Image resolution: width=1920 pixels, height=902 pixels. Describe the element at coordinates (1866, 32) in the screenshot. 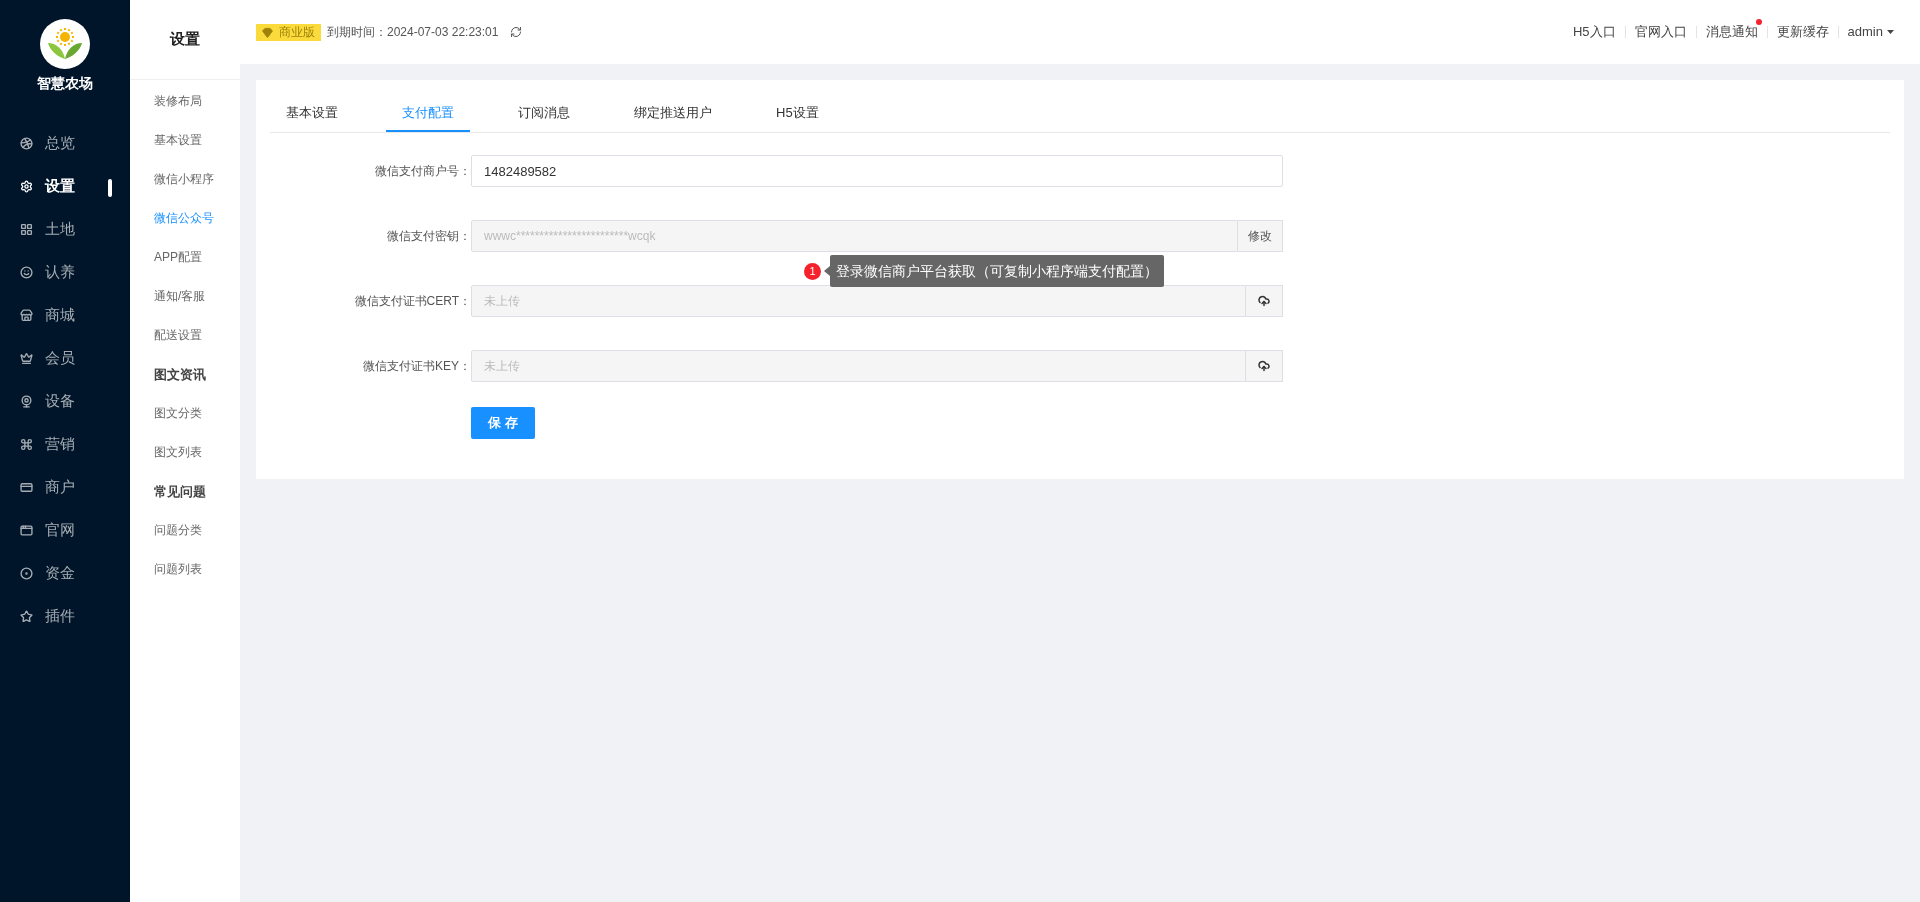

I see `user-menu: admin` at that location.